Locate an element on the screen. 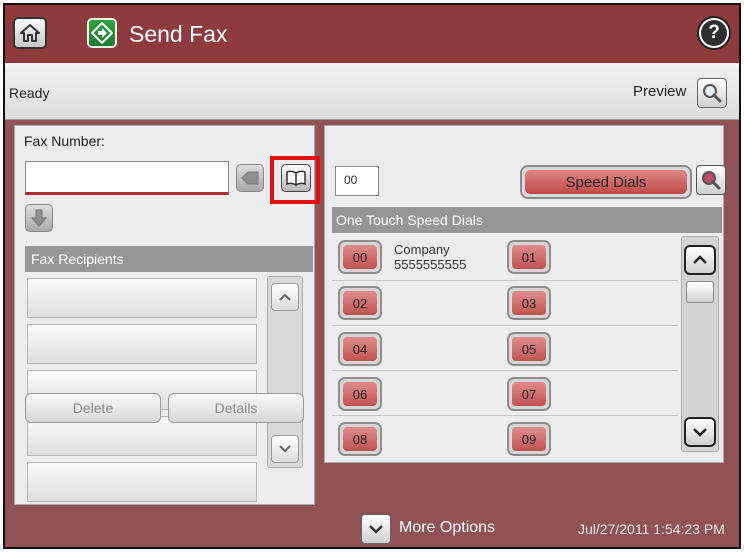  speed-dial-row: 02 03 is located at coordinates (505, 303).